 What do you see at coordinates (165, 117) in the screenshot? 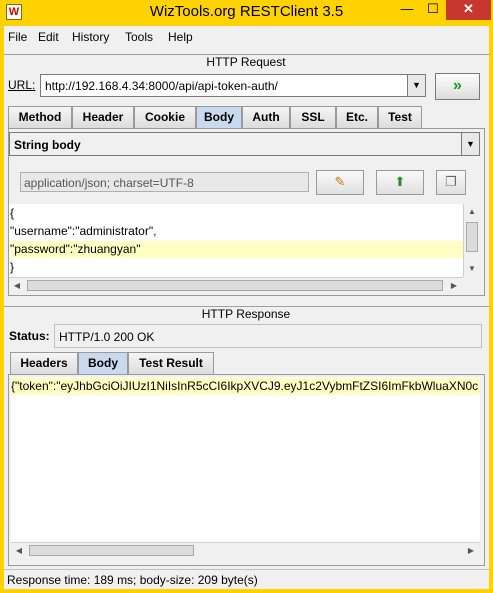
I see `tab-cookie: Cookie` at bounding box center [165, 117].